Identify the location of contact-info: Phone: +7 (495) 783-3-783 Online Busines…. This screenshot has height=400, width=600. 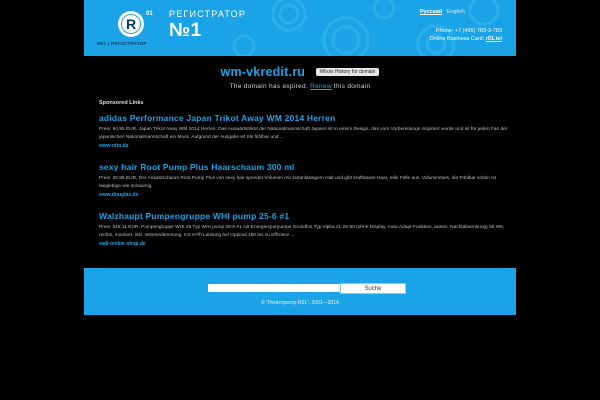
(443, 35).